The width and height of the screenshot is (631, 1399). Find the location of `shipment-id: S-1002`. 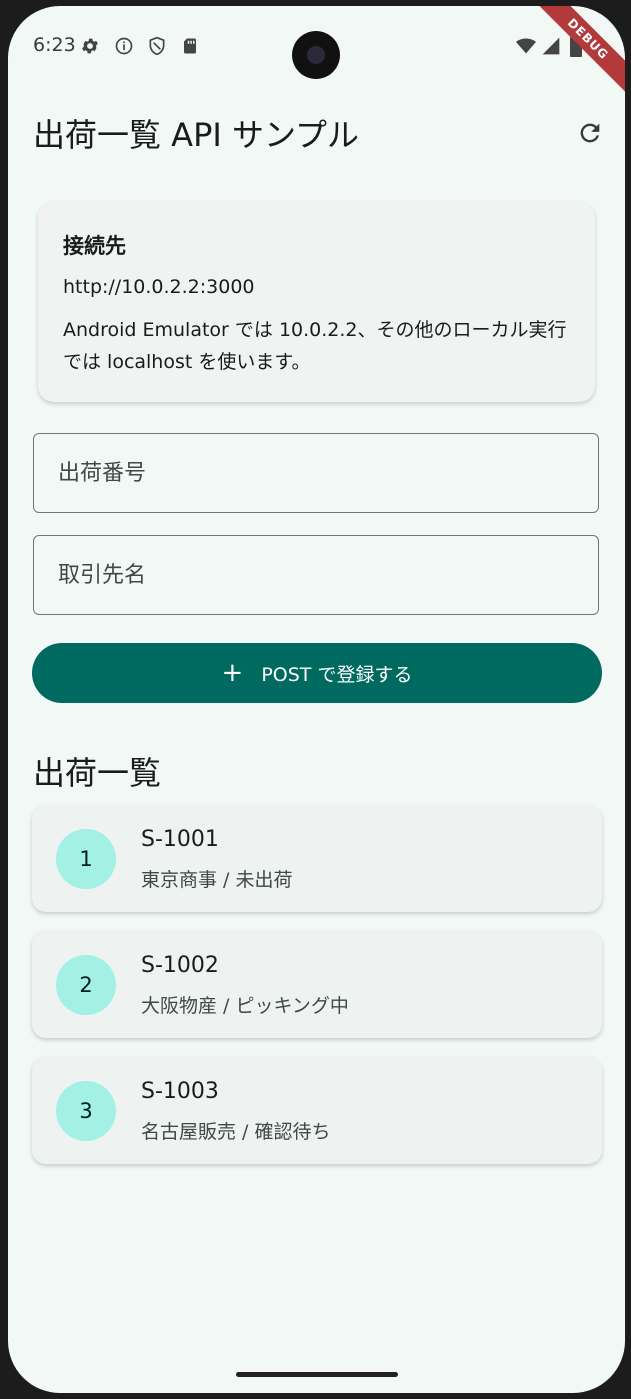

shipment-id: S-1002 is located at coordinates (180, 965).